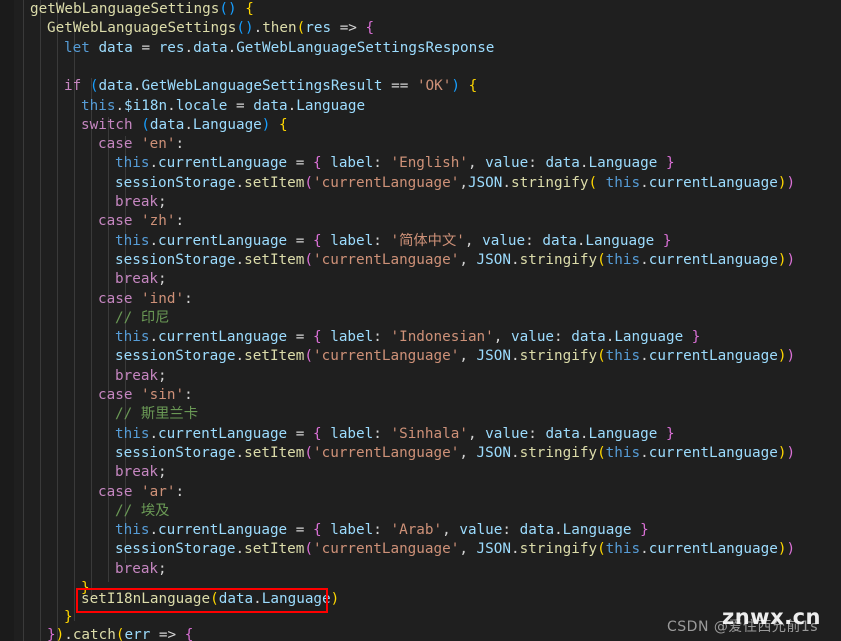 This screenshot has width=841, height=641. I want to click on code-line-highlighted: setI18nLanguage(data.Language), so click(210, 599).